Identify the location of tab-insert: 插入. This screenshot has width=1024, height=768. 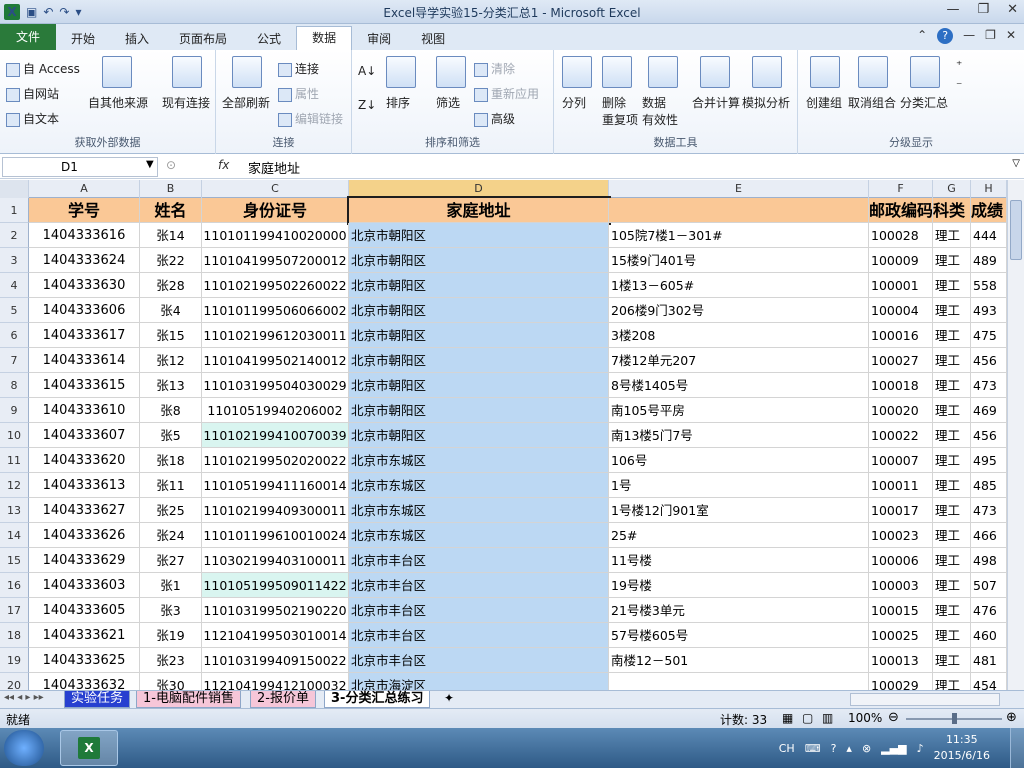
(137, 39).